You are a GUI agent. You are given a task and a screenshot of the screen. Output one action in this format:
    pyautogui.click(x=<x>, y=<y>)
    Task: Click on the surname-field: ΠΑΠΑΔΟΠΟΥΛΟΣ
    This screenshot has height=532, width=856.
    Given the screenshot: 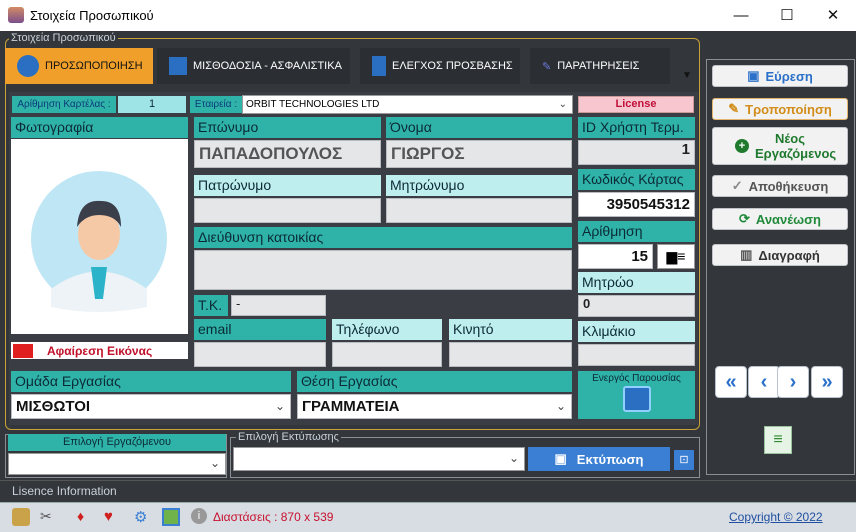 What is the action you would take?
    pyautogui.click(x=287, y=154)
    